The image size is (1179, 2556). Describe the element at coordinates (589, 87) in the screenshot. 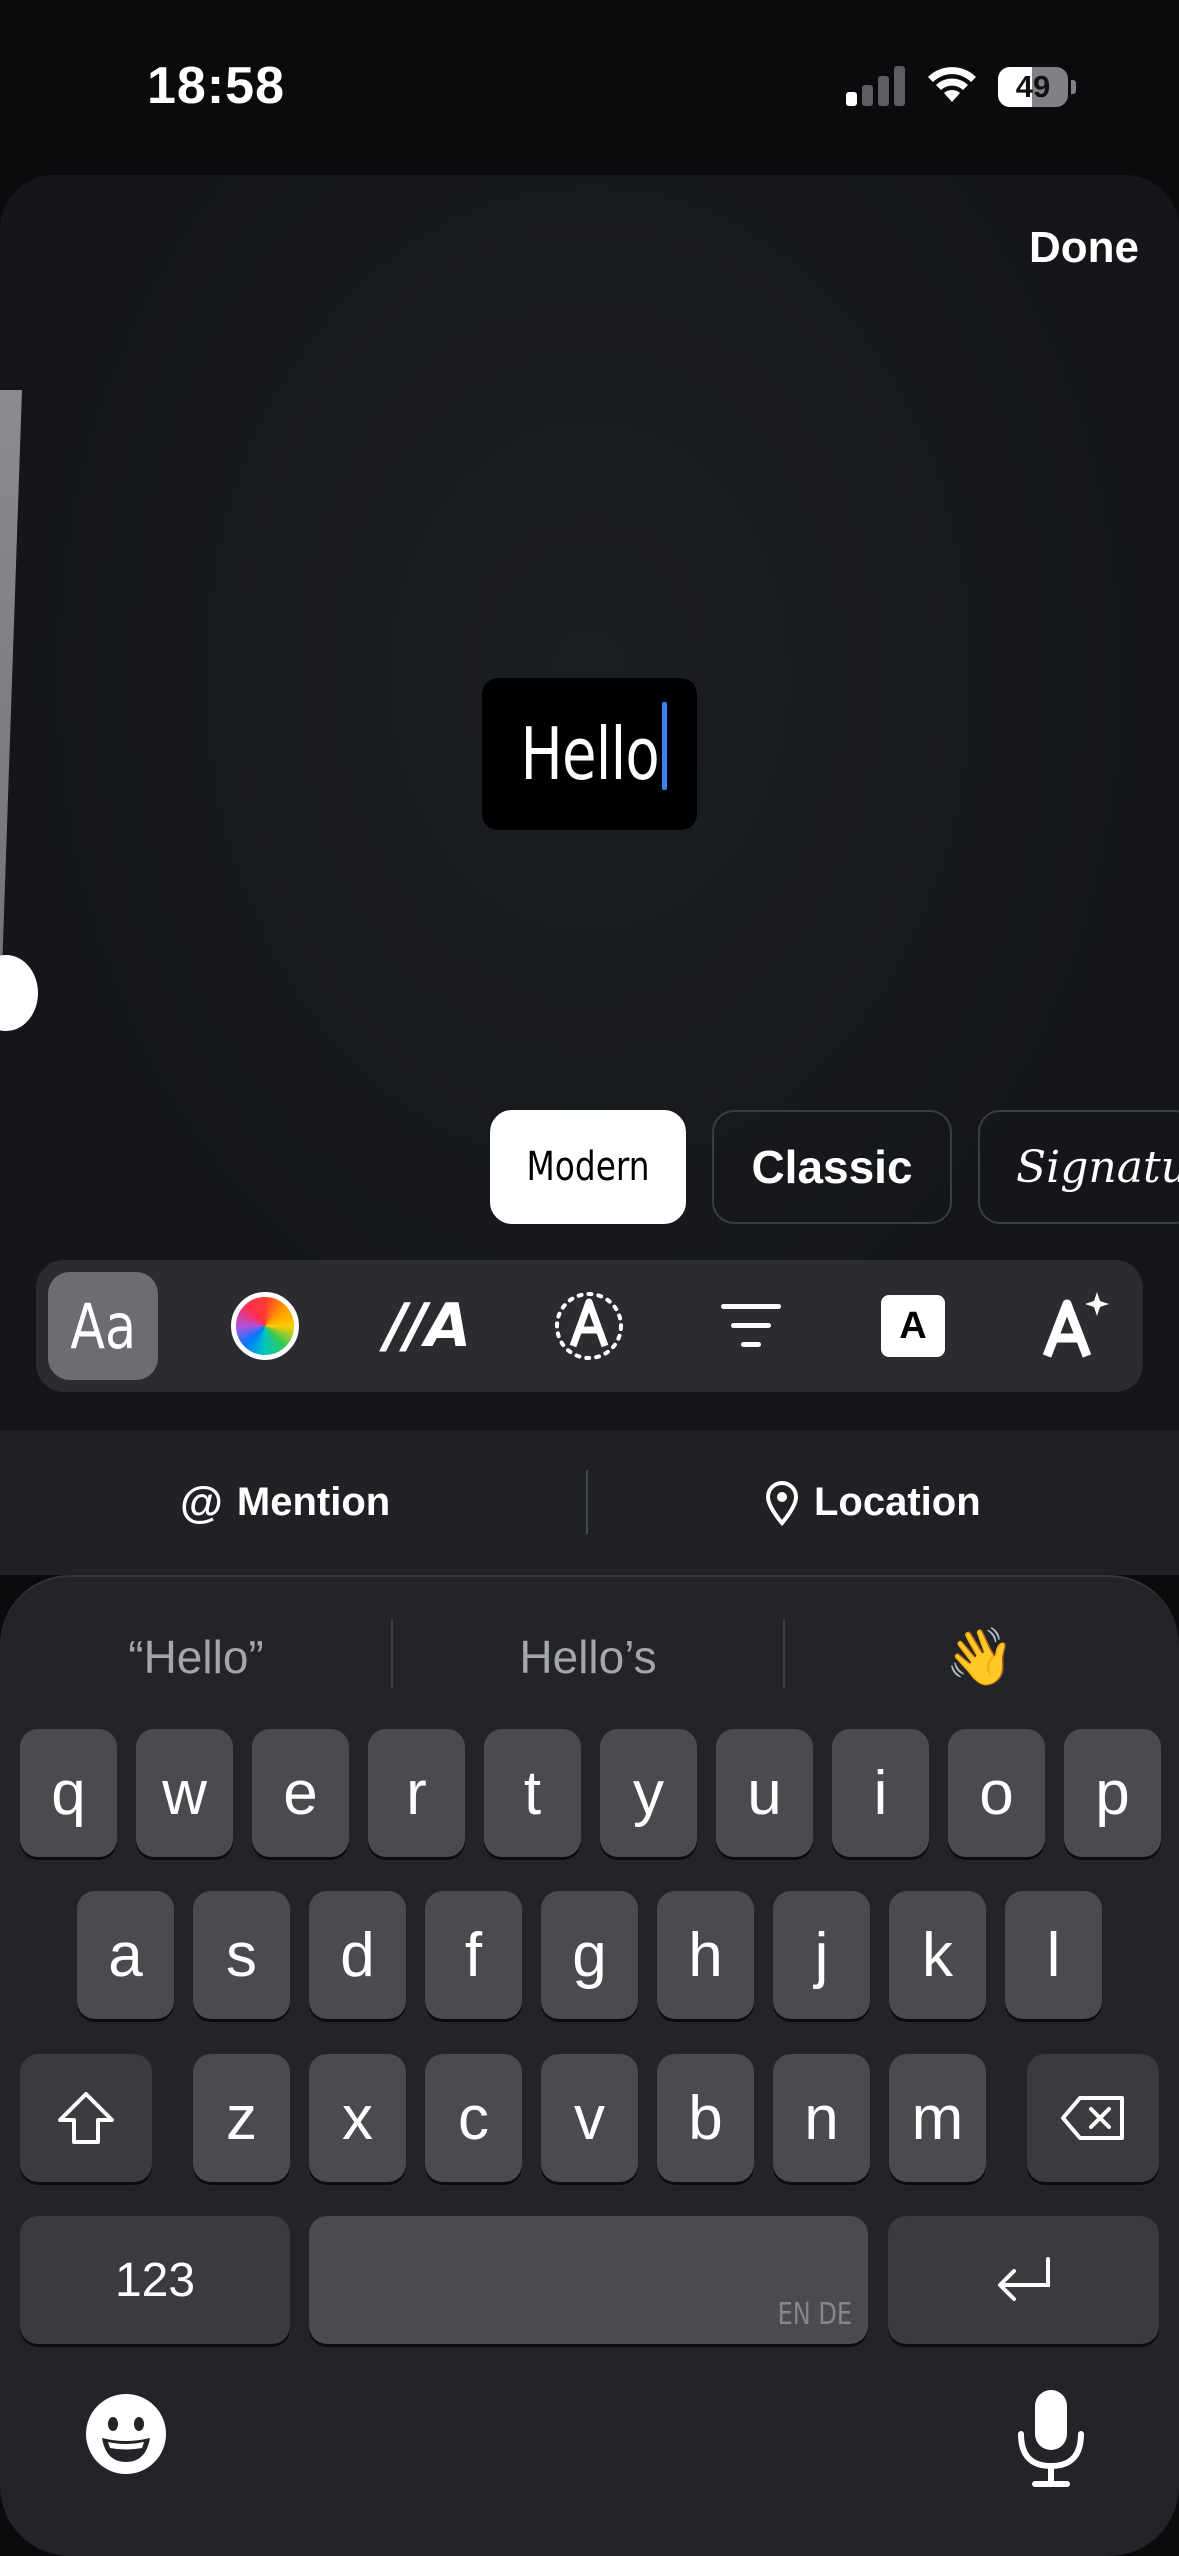

I see `status-bar: 18:58 49` at that location.